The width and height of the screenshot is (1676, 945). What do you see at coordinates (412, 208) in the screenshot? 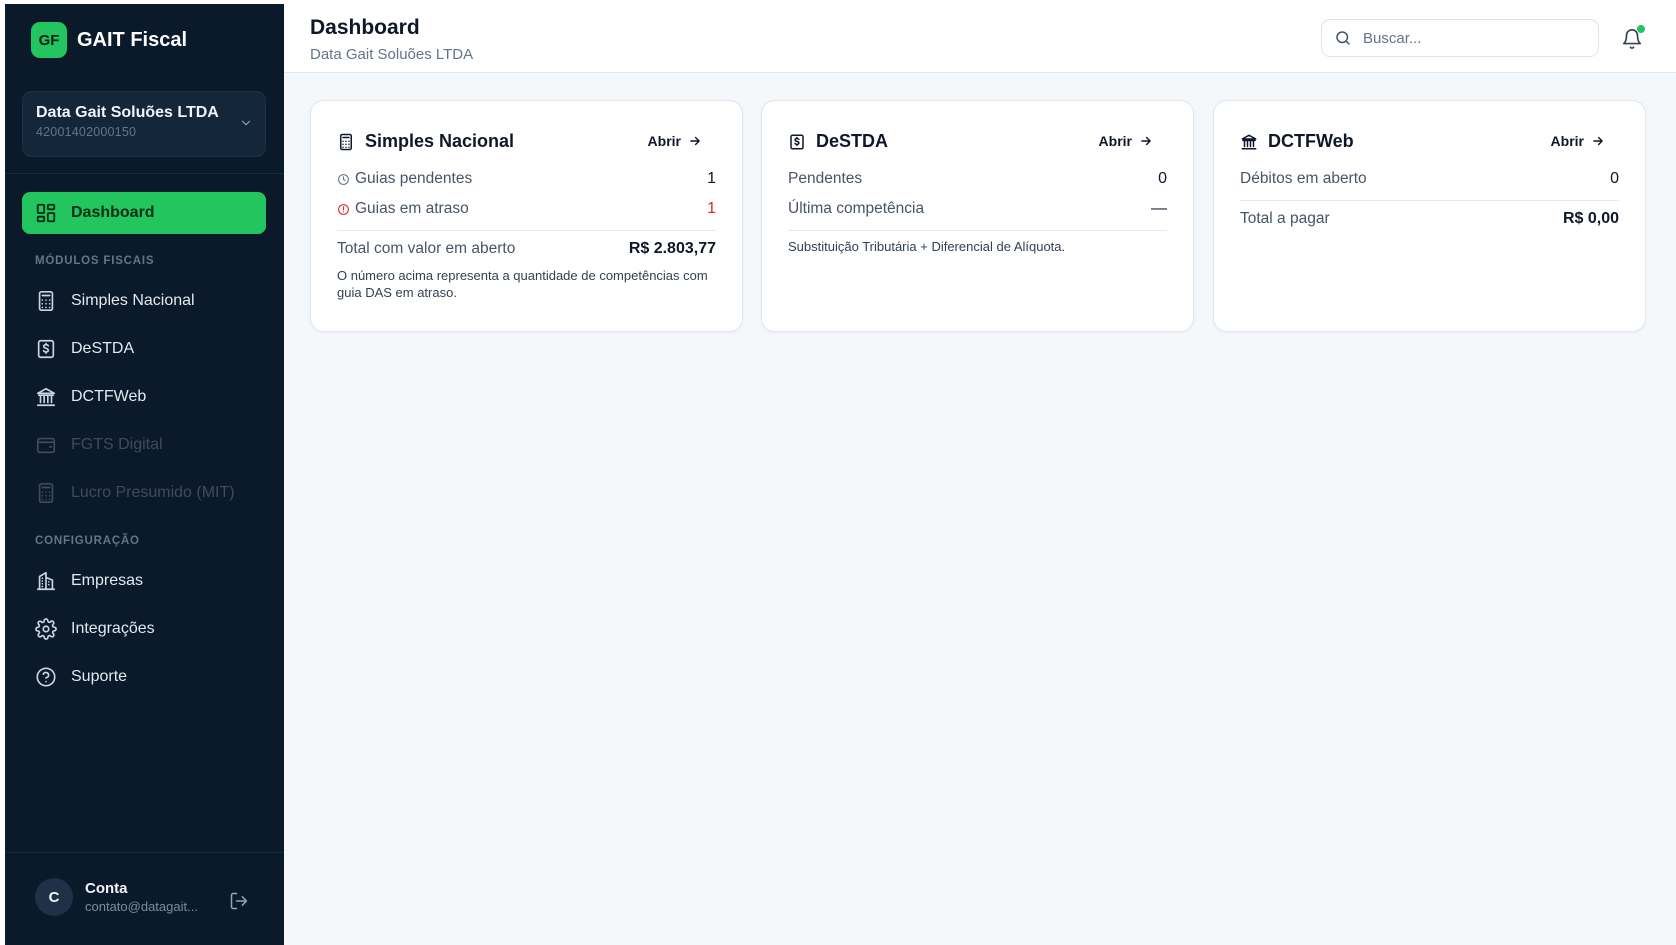
I see `late-label: Guias em atraso` at bounding box center [412, 208].